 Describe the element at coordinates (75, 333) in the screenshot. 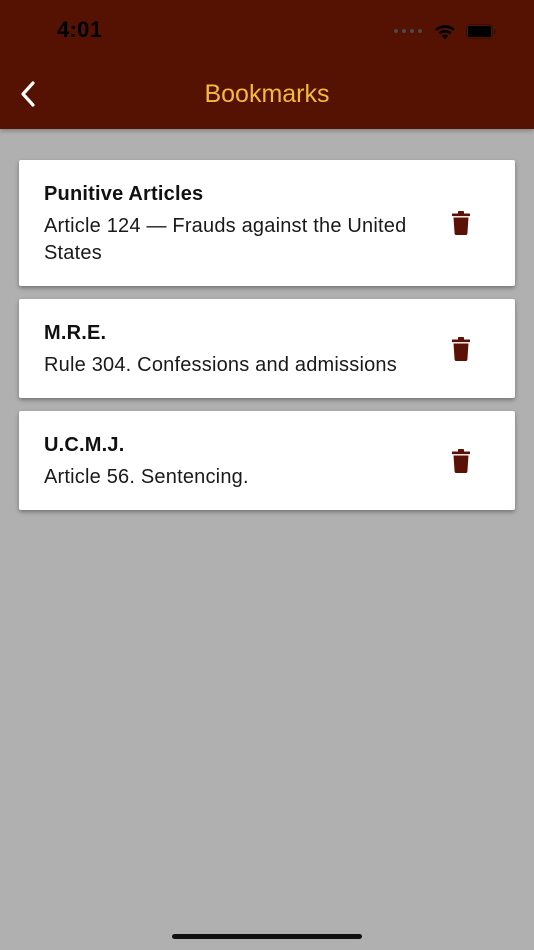

I see `bookmark-category: M.R.E.` at that location.